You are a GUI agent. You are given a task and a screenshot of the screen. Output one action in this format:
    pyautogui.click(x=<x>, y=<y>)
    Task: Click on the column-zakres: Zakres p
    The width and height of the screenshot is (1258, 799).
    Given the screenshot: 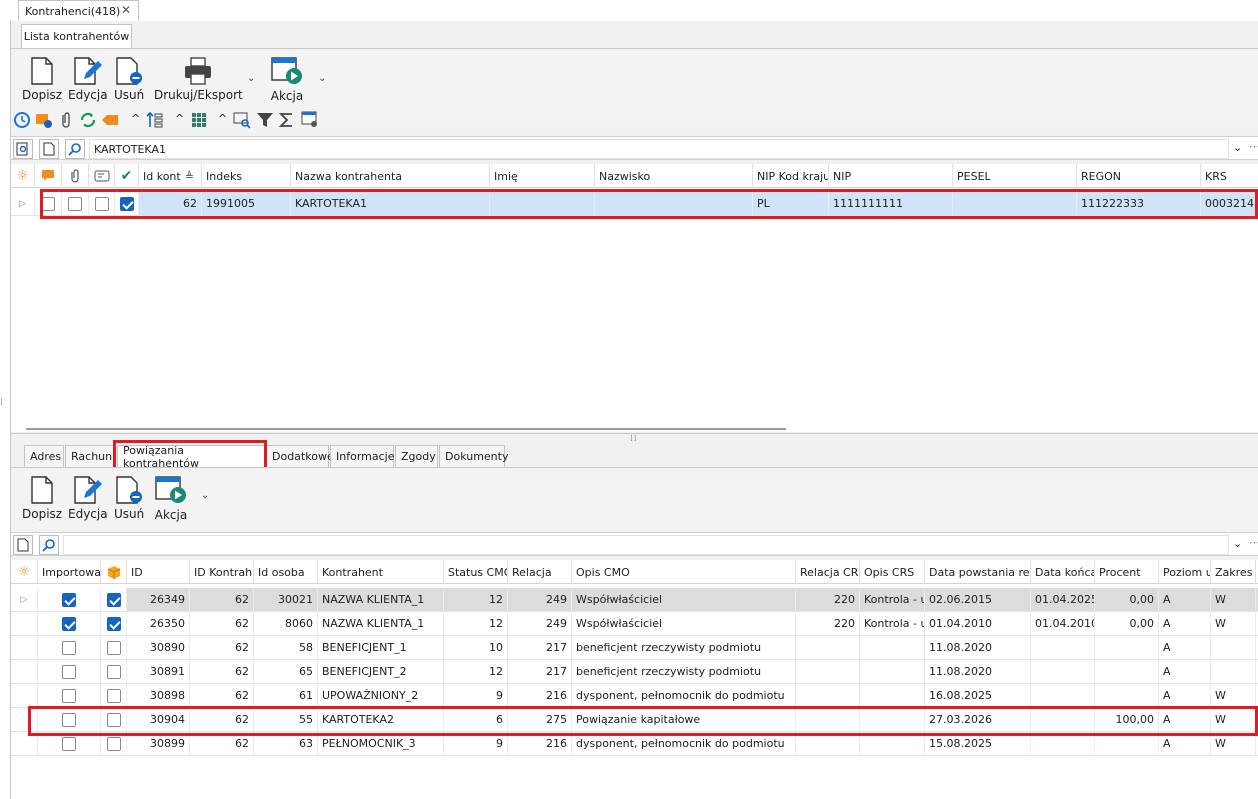 What is the action you would take?
    pyautogui.click(x=1233, y=572)
    